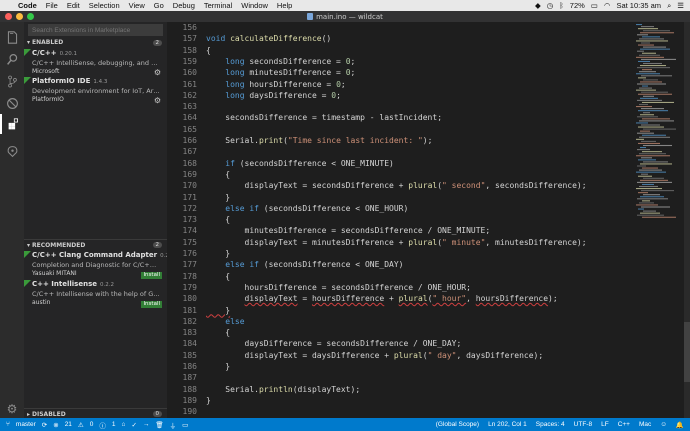 This screenshot has height=431, width=690. What do you see at coordinates (12, 37) in the screenshot?
I see `explorer-icon` at bounding box center [12, 37].